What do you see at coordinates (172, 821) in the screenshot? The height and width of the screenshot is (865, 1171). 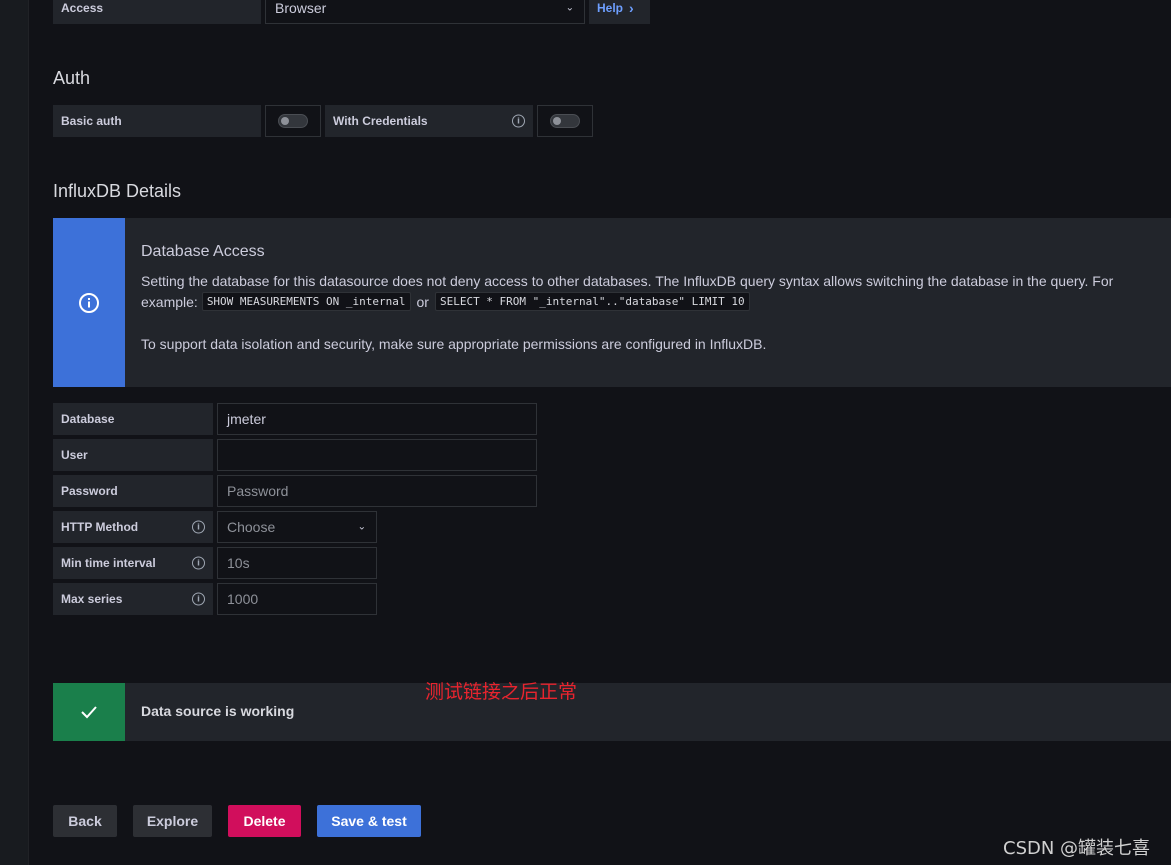 I see `explore-button: Explore` at bounding box center [172, 821].